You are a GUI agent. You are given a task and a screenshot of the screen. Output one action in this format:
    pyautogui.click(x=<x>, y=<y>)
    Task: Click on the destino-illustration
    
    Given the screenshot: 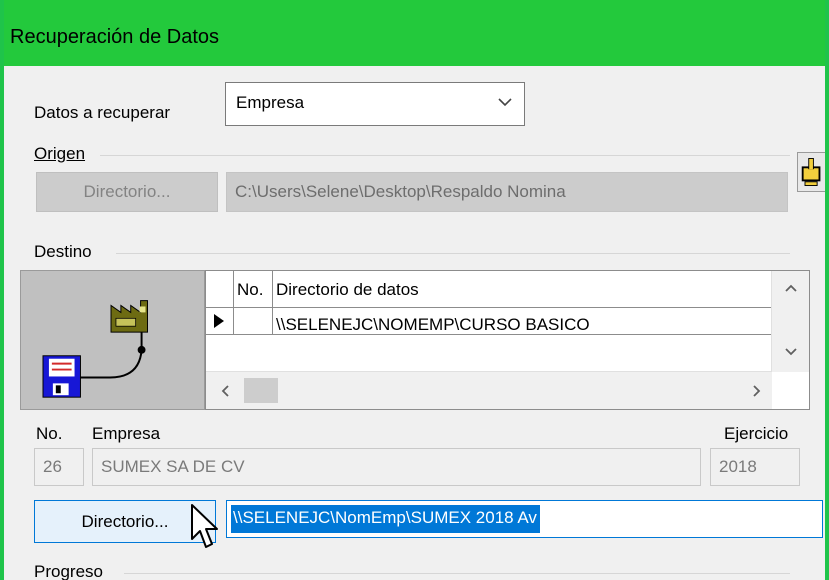 What is the action you would take?
    pyautogui.click(x=112, y=340)
    